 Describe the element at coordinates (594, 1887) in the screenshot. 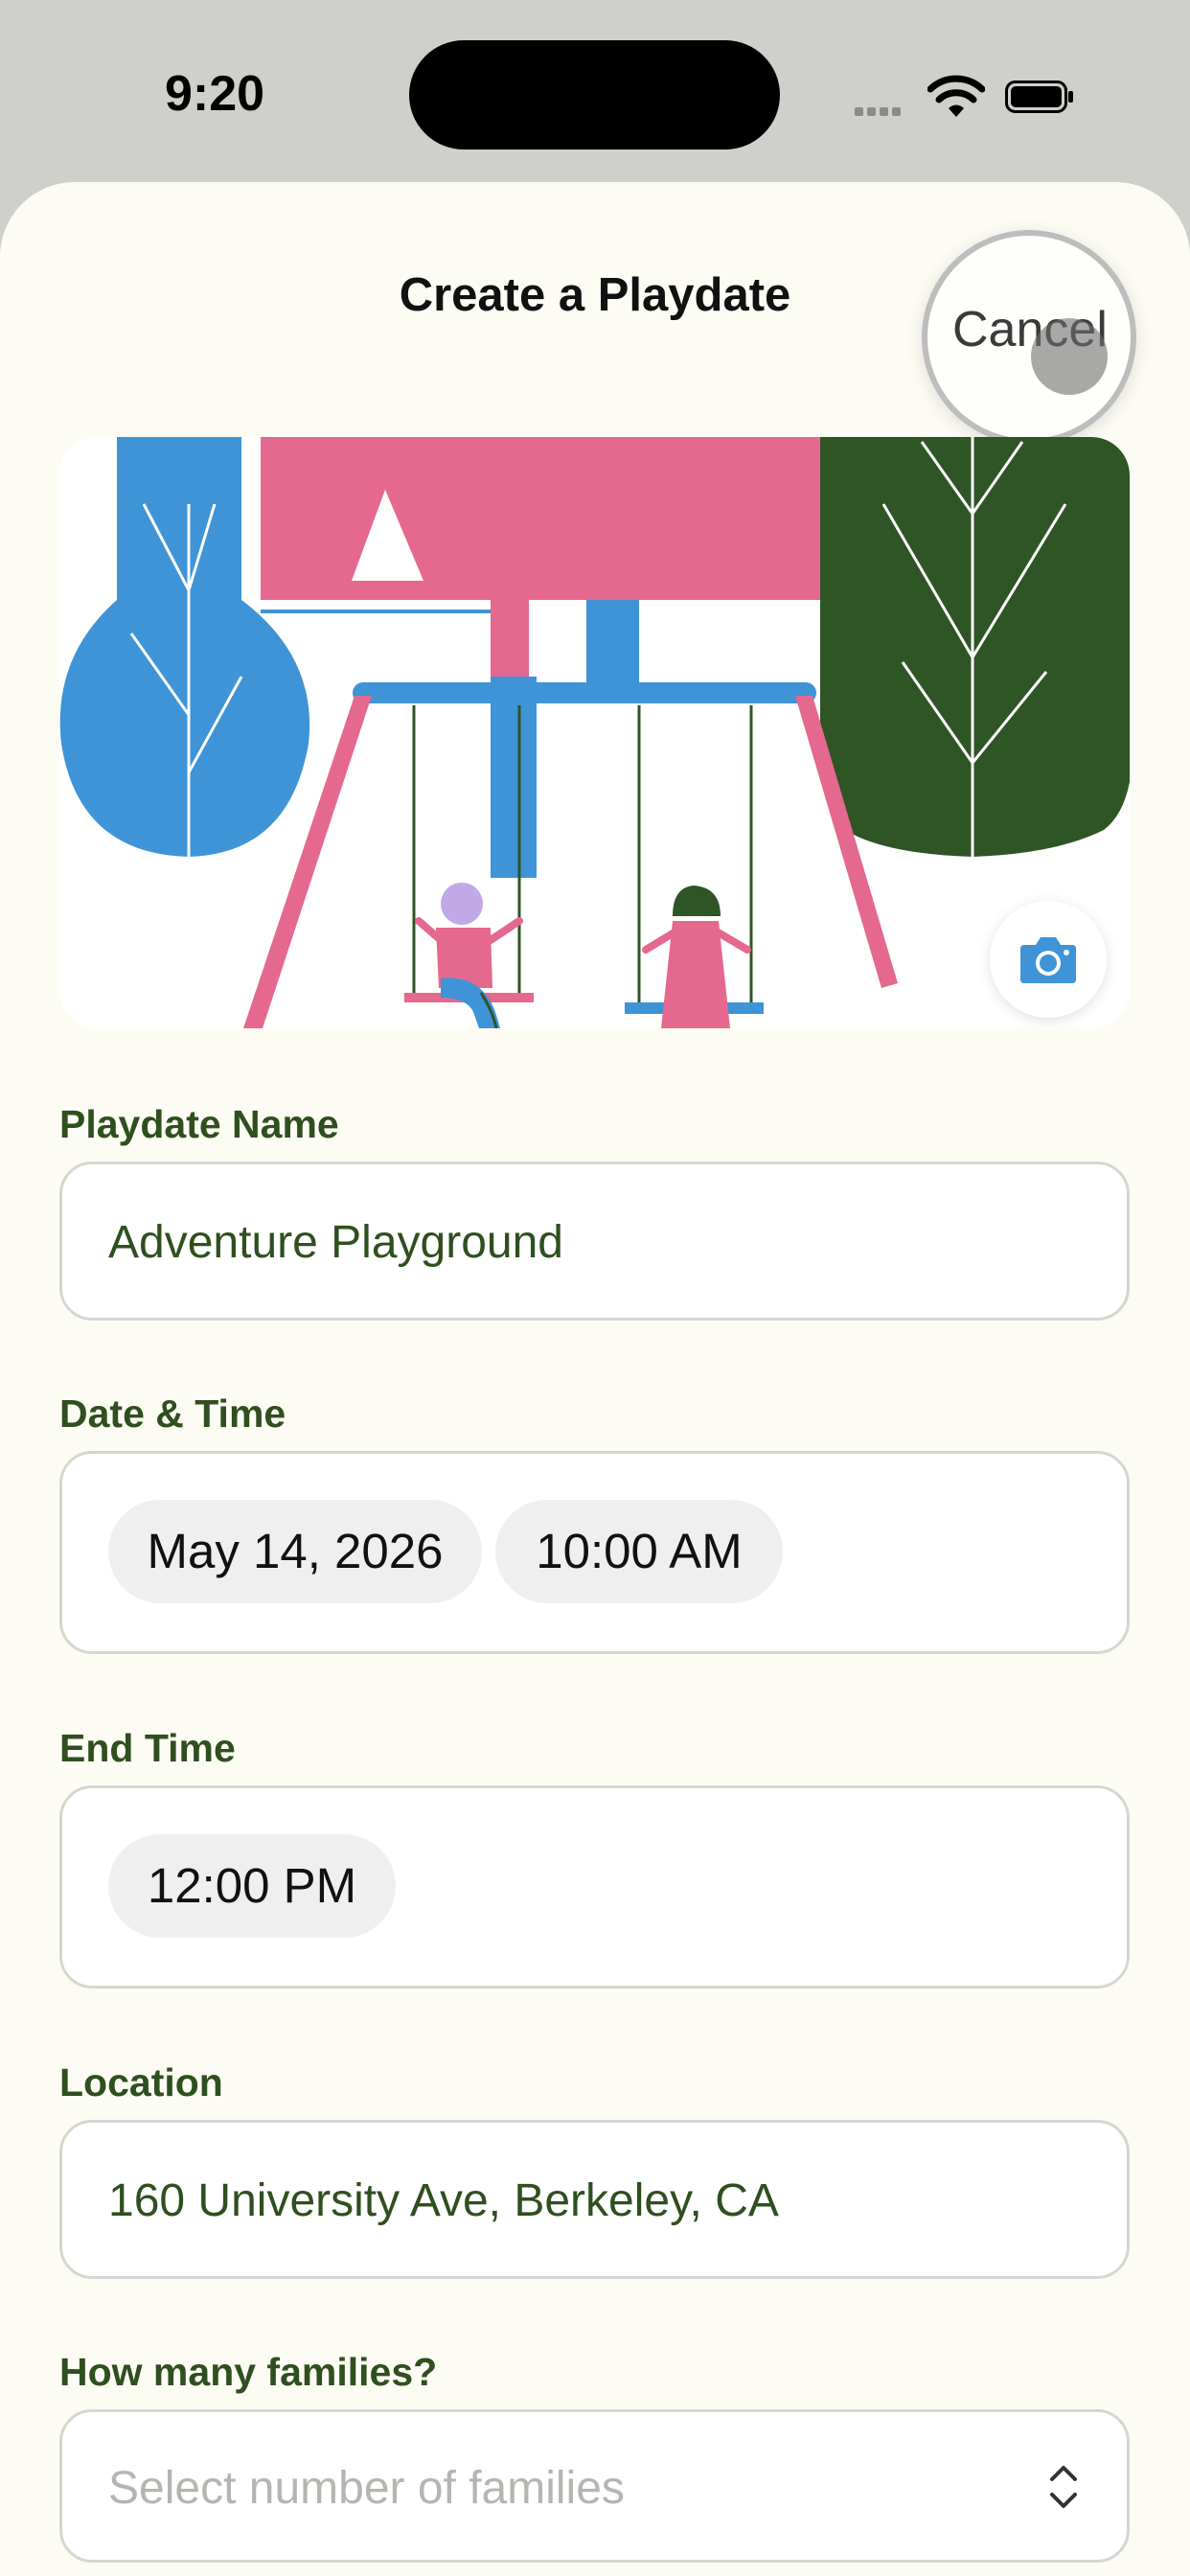

I see `end-time-field: 12:00 PM` at that location.